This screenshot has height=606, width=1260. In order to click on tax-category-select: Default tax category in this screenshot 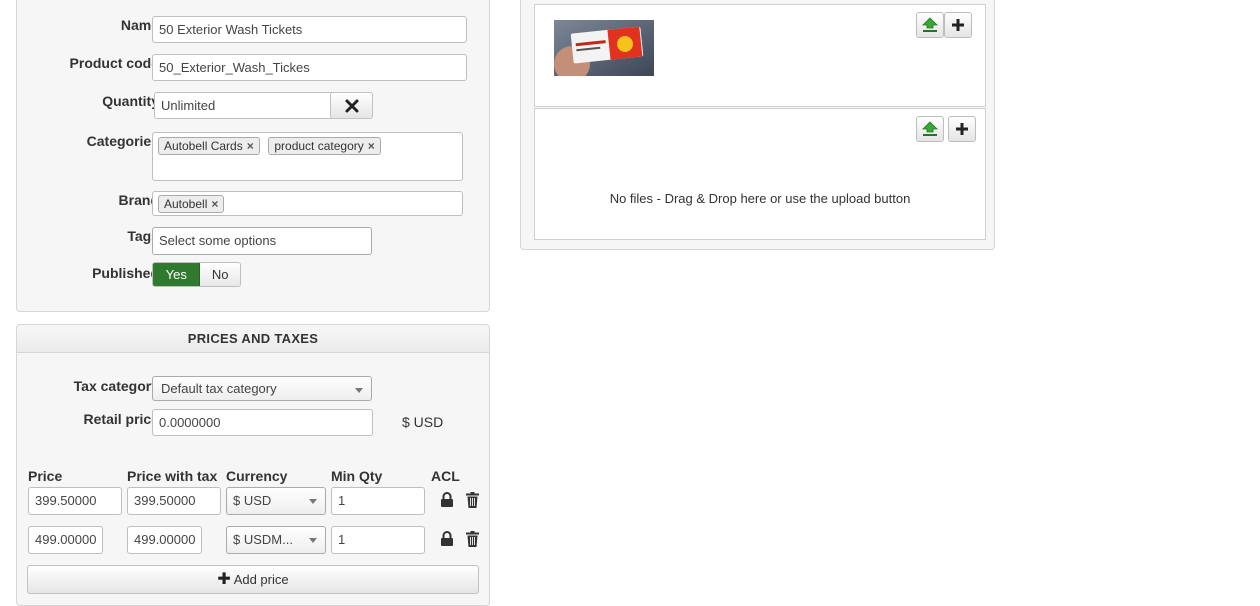, I will do `click(262, 388)`.